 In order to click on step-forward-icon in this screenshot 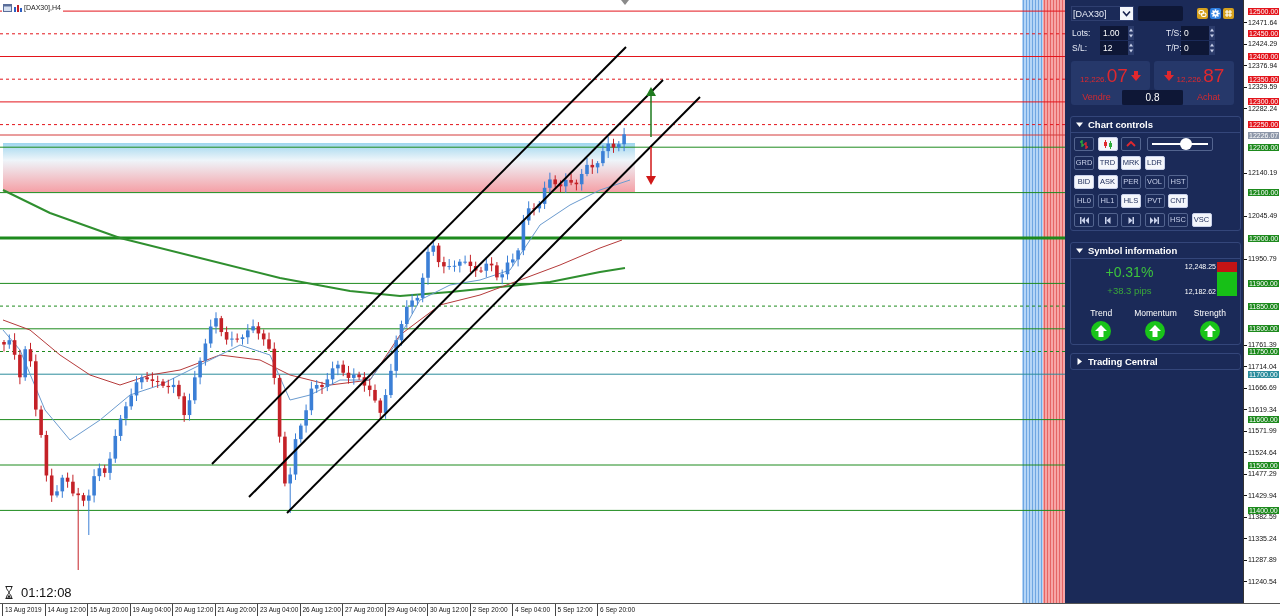, I will do `click(1131, 220)`.